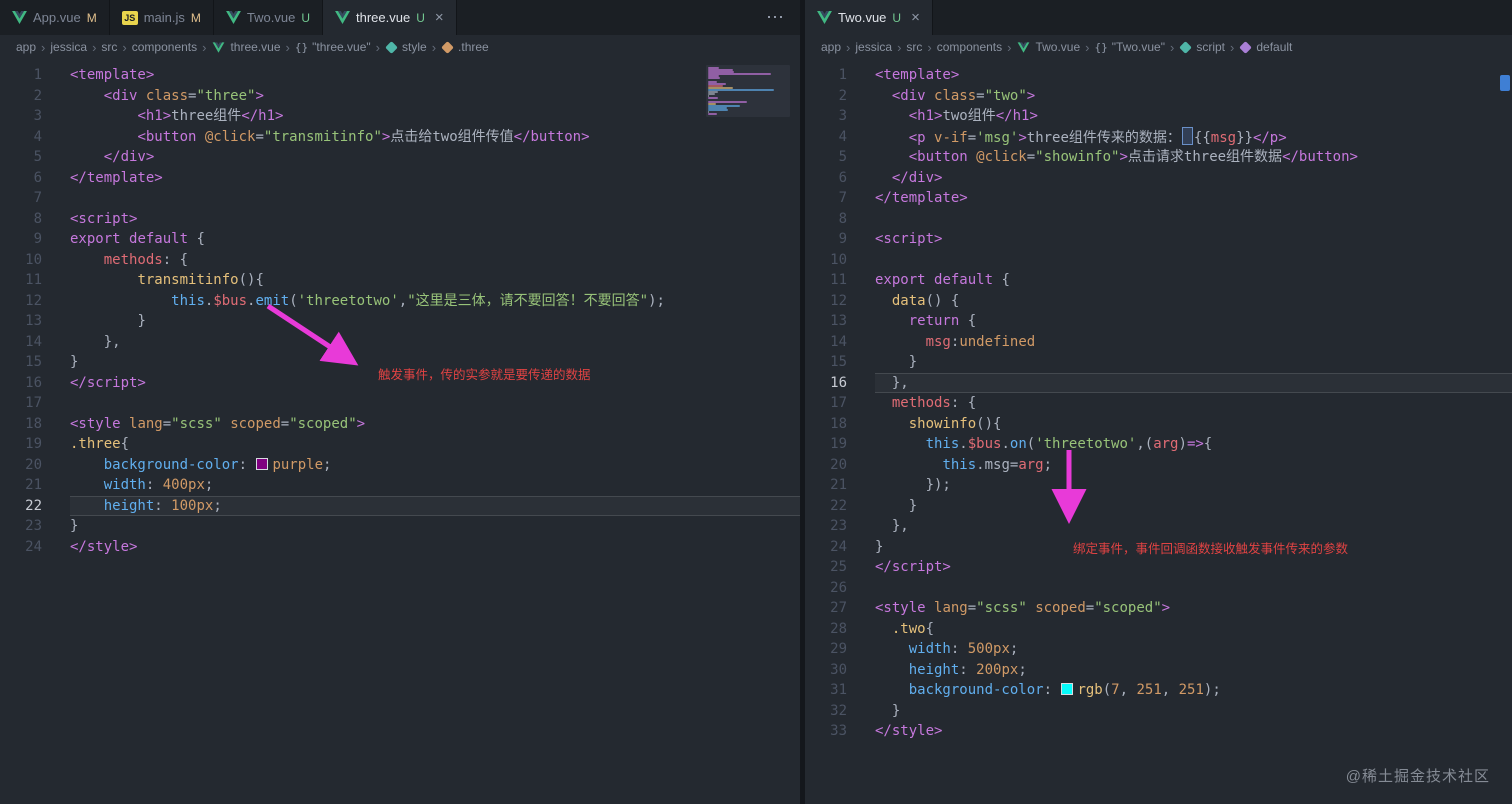  I want to click on code-line: width: 500px;, so click(1193, 649).